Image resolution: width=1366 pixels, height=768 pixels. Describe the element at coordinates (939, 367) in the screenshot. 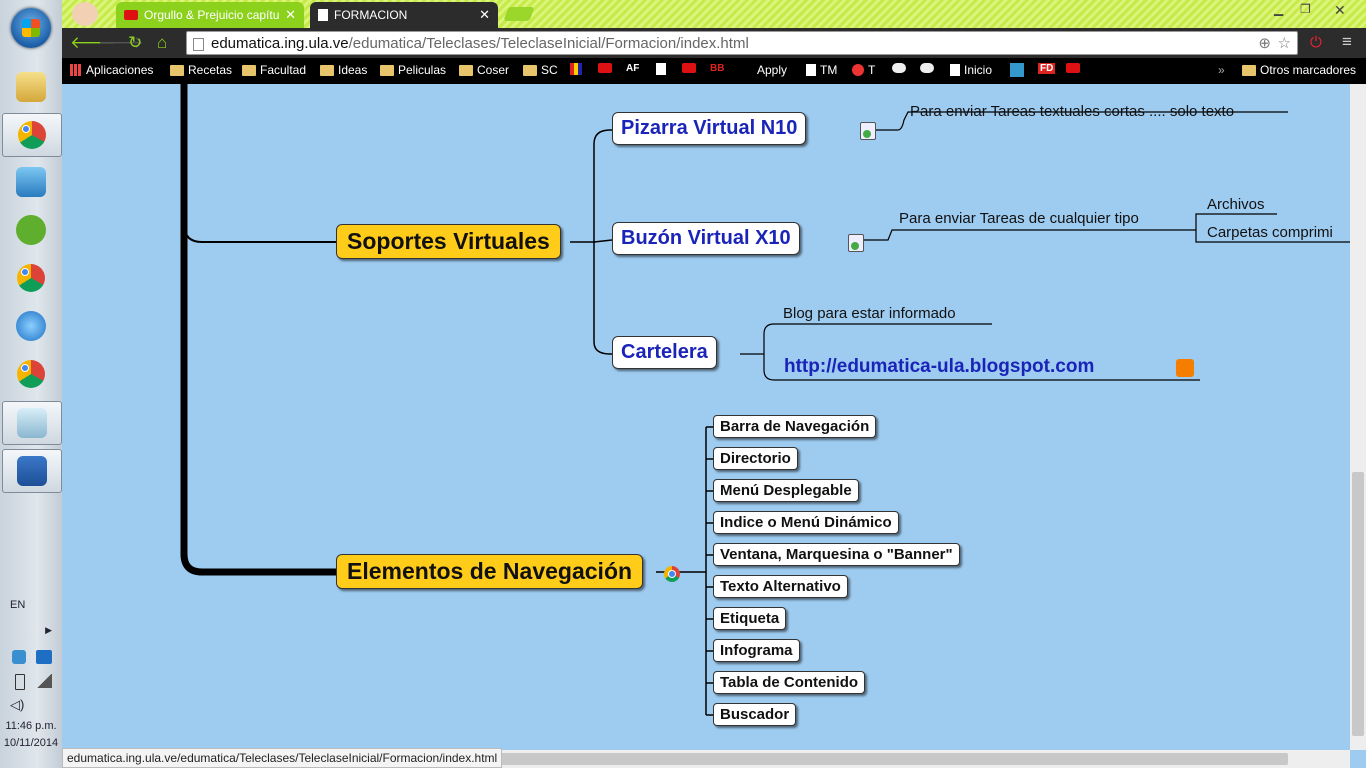

I see `blog-link: http://edumatica-ula.blogspot.com` at that location.